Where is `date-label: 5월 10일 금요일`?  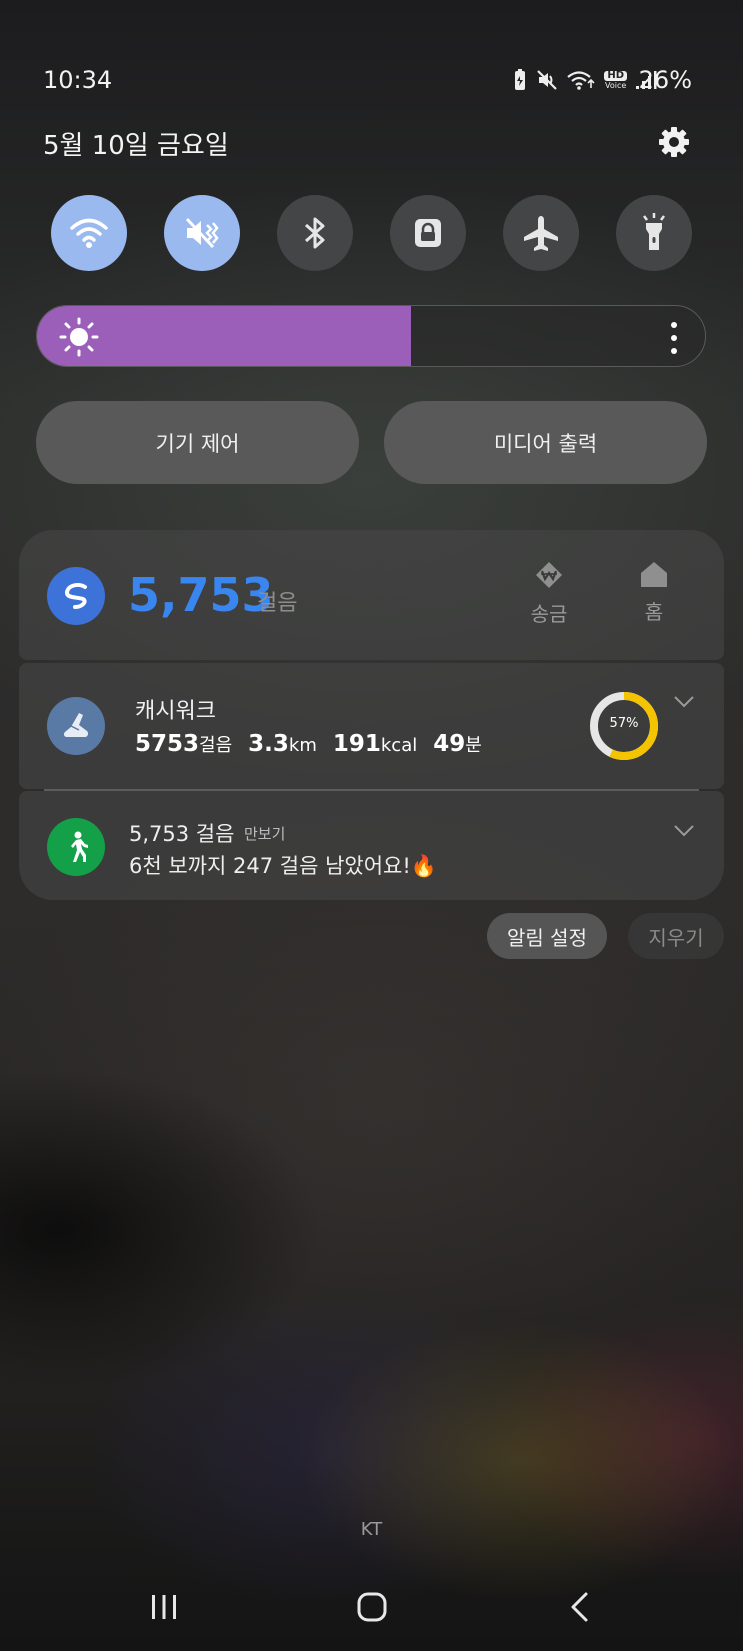
date-label: 5월 10일 금요일 is located at coordinates (136, 146).